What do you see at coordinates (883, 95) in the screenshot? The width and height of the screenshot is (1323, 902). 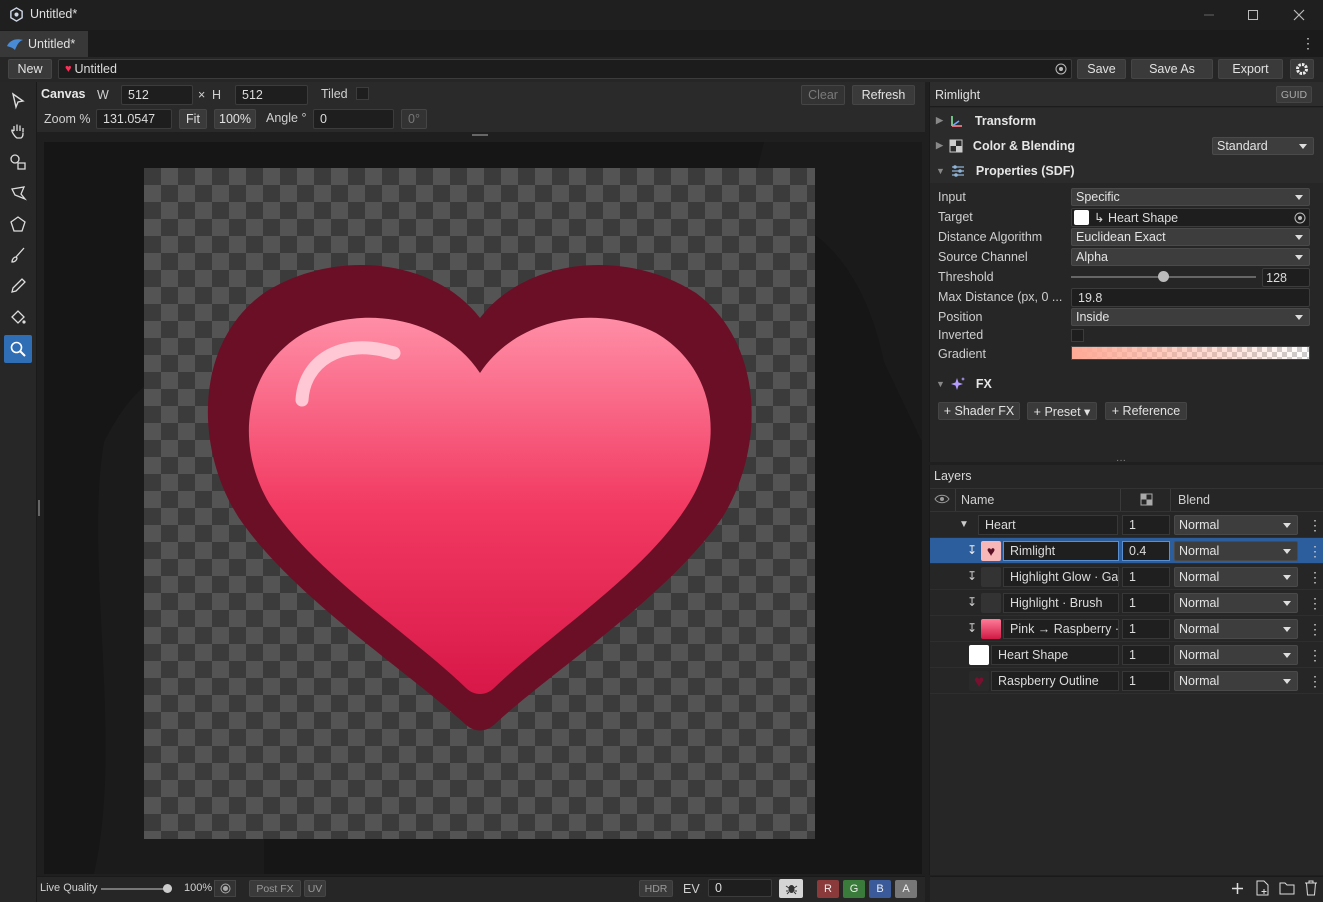 I see `refresh-button: Refresh` at bounding box center [883, 95].